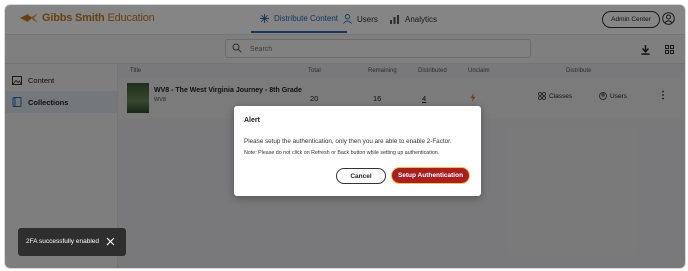 The height and width of the screenshot is (271, 688). What do you see at coordinates (62, 241) in the screenshot?
I see `toast-message: 2FA successfully enabled` at bounding box center [62, 241].